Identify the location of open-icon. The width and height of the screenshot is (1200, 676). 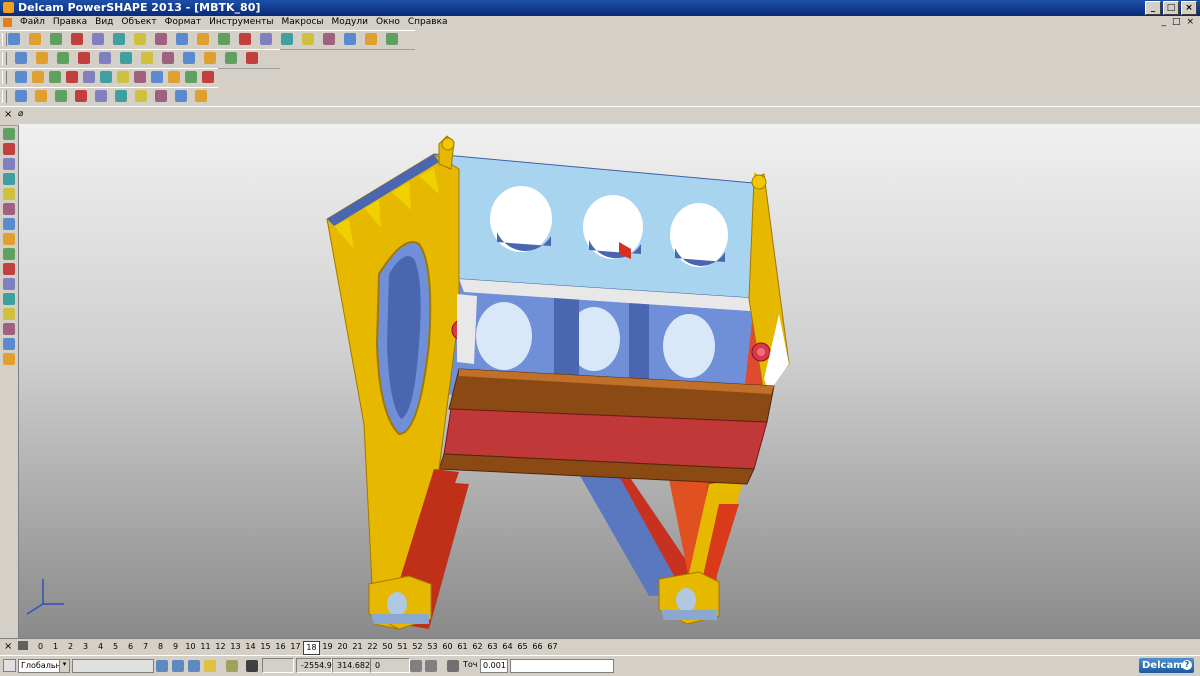
(35, 39).